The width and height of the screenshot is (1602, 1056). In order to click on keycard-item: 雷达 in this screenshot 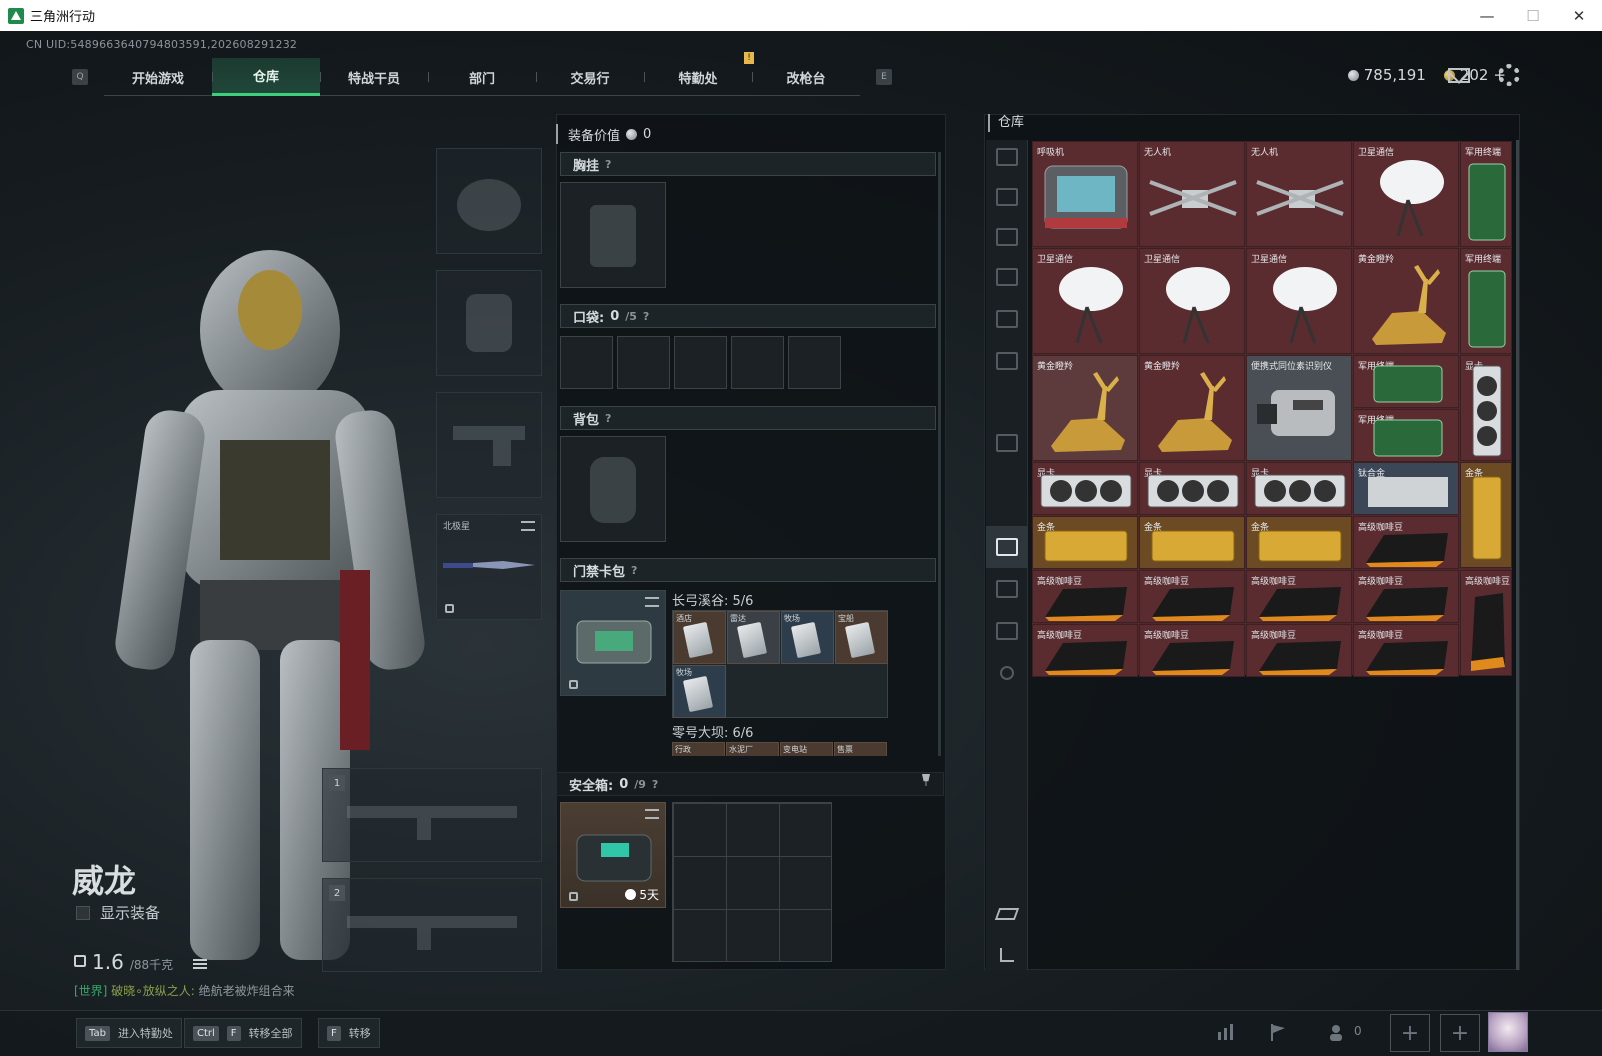, I will do `click(753, 637)`.